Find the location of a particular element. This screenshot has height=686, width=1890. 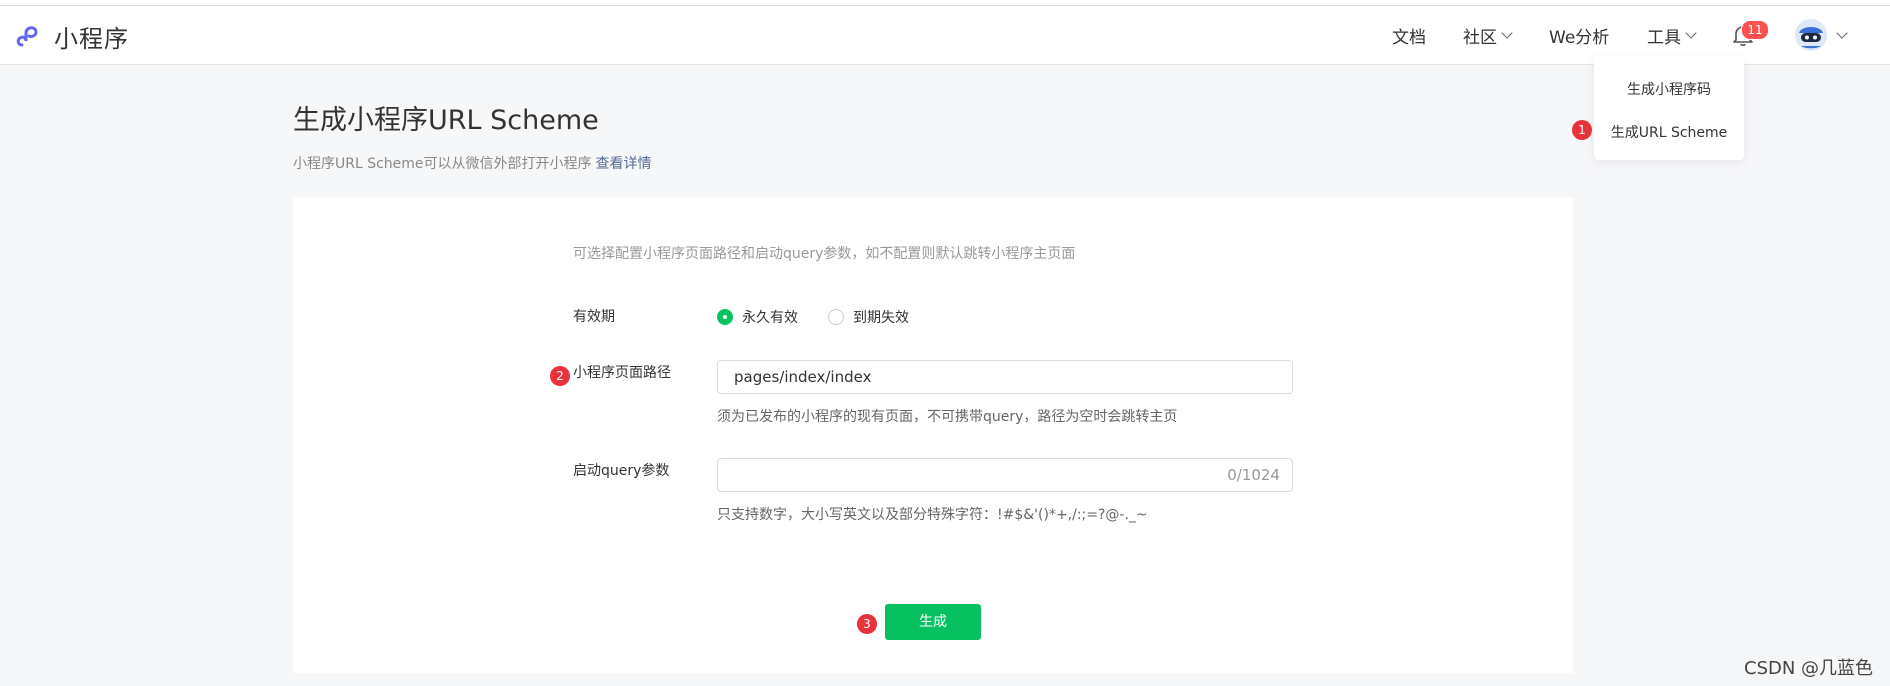

nav-tools: 工具 is located at coordinates (1672, 35).